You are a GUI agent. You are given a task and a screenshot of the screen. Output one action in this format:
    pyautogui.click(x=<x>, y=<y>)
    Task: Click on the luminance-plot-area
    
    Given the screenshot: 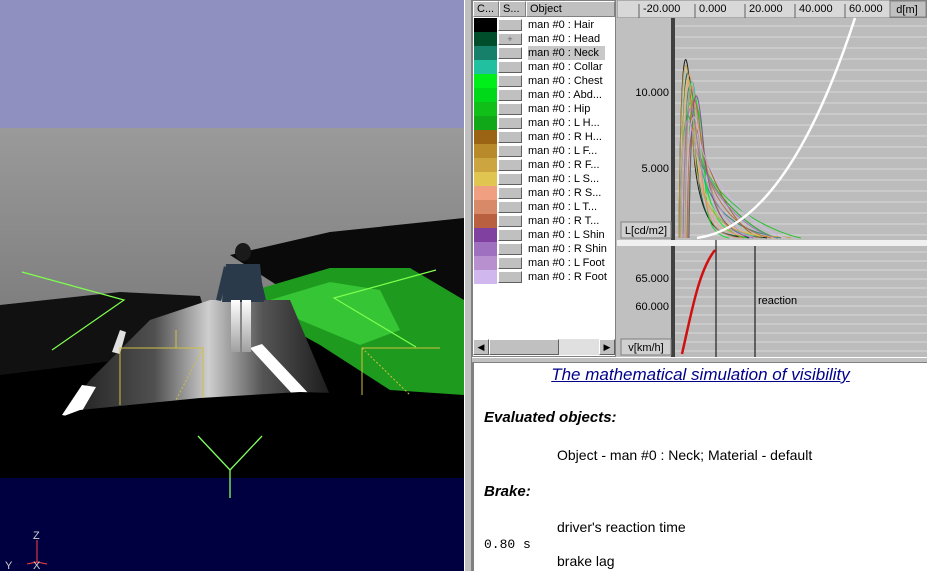 What is the action you would take?
    pyautogui.click(x=800, y=129)
    